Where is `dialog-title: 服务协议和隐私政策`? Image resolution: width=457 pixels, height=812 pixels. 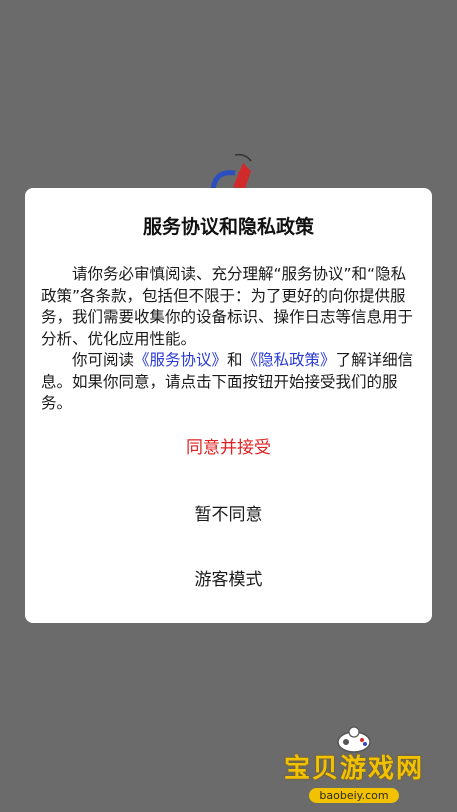 dialog-title: 服务协议和隐私政策 is located at coordinates (228, 227).